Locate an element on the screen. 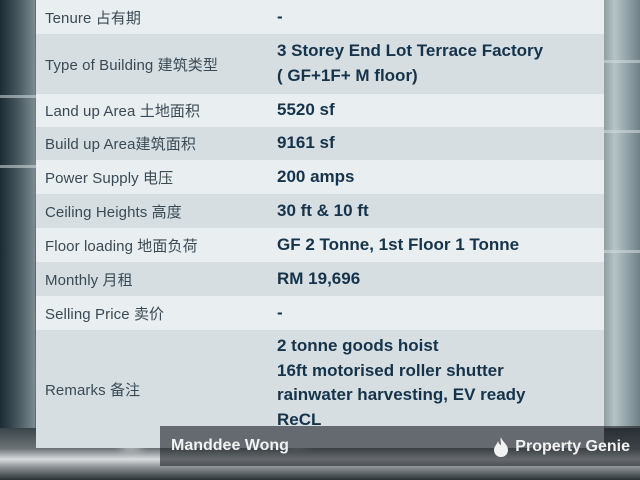  watermark-bar: Manddee Wong Property Genie is located at coordinates (400, 446).